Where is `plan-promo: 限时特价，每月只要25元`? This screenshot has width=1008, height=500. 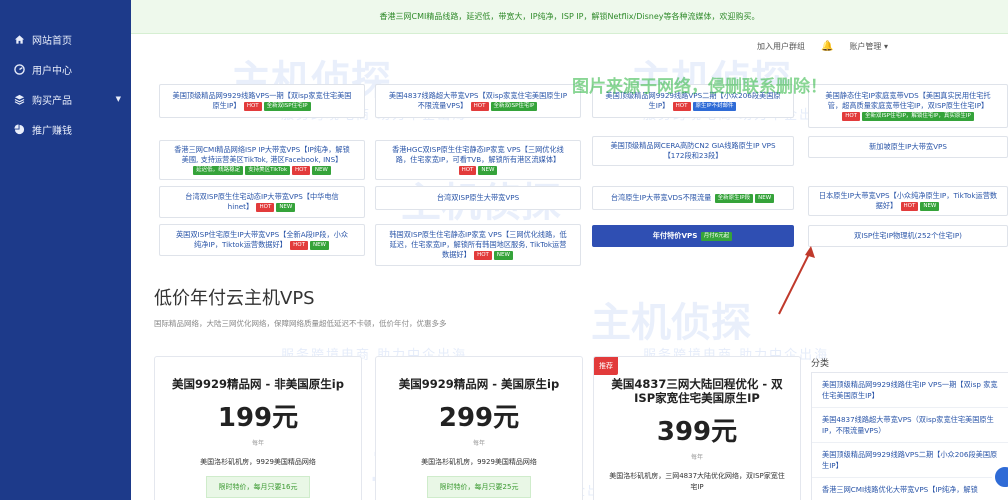
plan-promo: 限时特价，每月只要25元 is located at coordinates (479, 487).